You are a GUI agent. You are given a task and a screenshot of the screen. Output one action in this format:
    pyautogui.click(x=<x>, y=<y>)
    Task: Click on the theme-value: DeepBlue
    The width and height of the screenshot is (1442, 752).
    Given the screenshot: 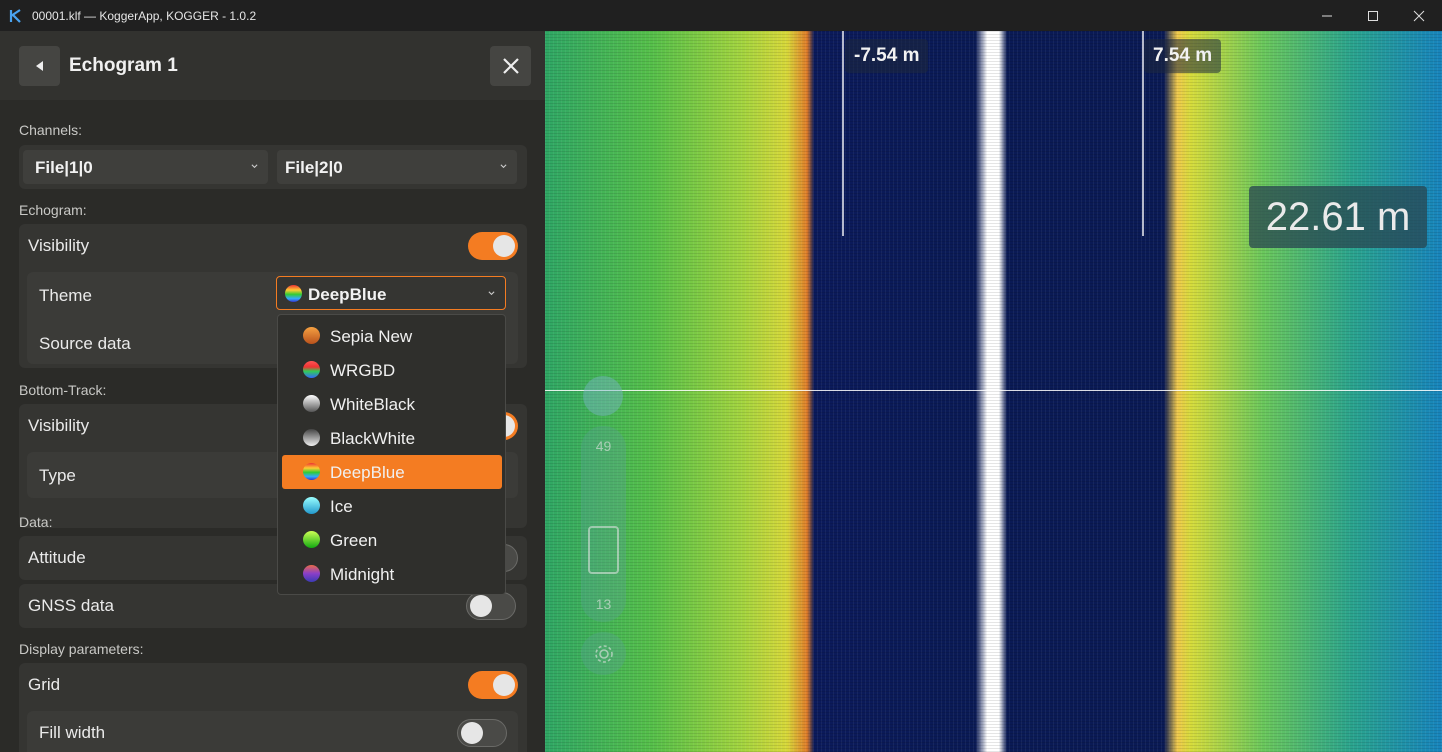 What is the action you would take?
    pyautogui.click(x=347, y=294)
    